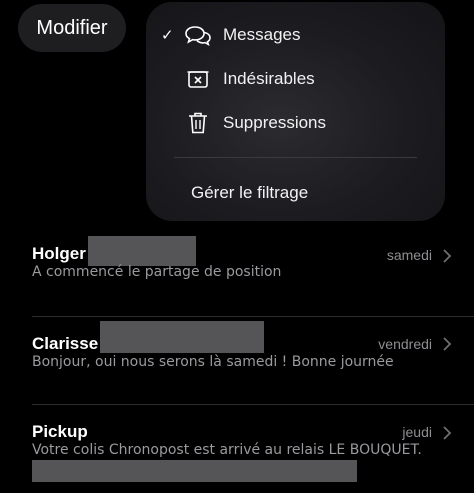 Image resolution: width=474 pixels, height=493 pixels. What do you see at coordinates (275, 122) in the screenshot?
I see `menu-item-label: Suppressions` at bounding box center [275, 122].